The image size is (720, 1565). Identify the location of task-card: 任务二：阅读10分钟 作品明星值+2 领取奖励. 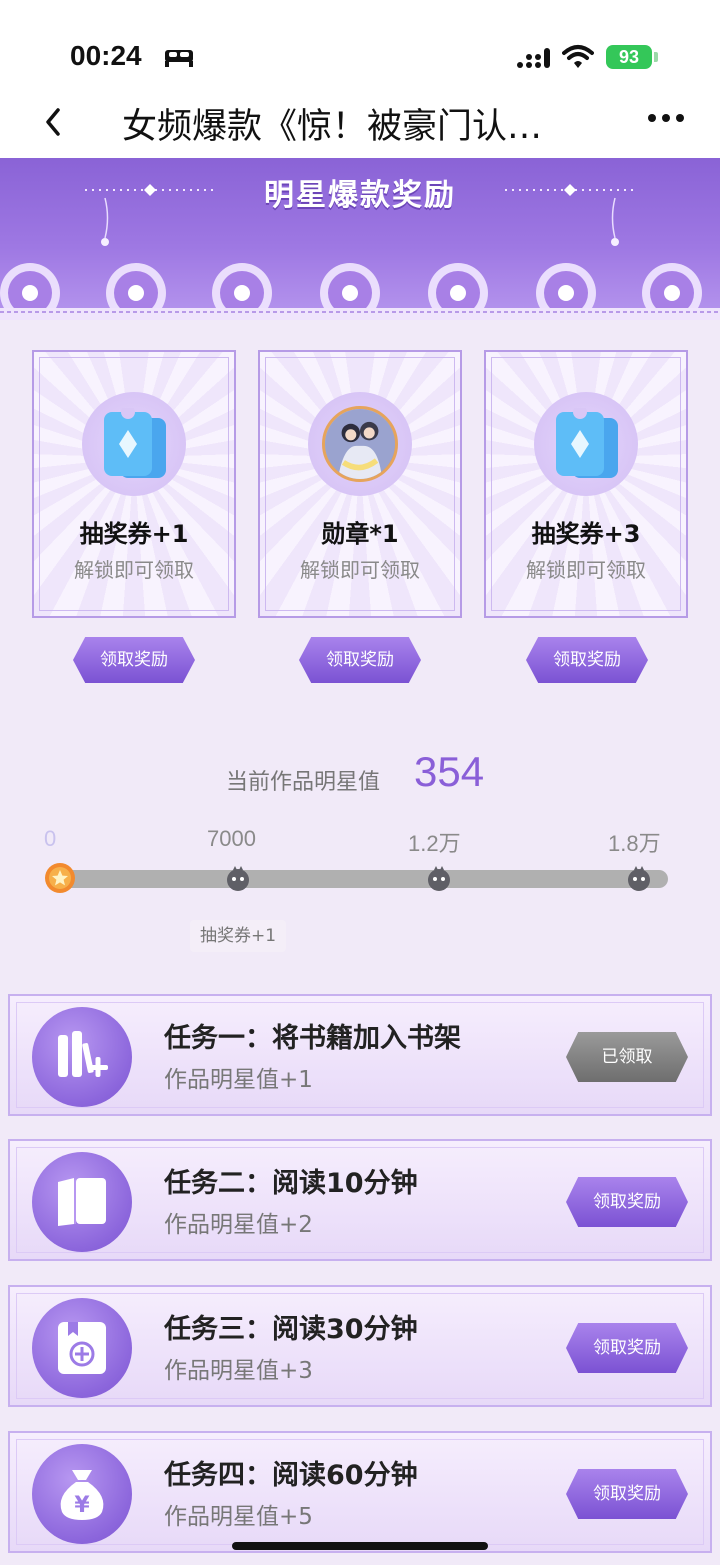
(360, 1200).